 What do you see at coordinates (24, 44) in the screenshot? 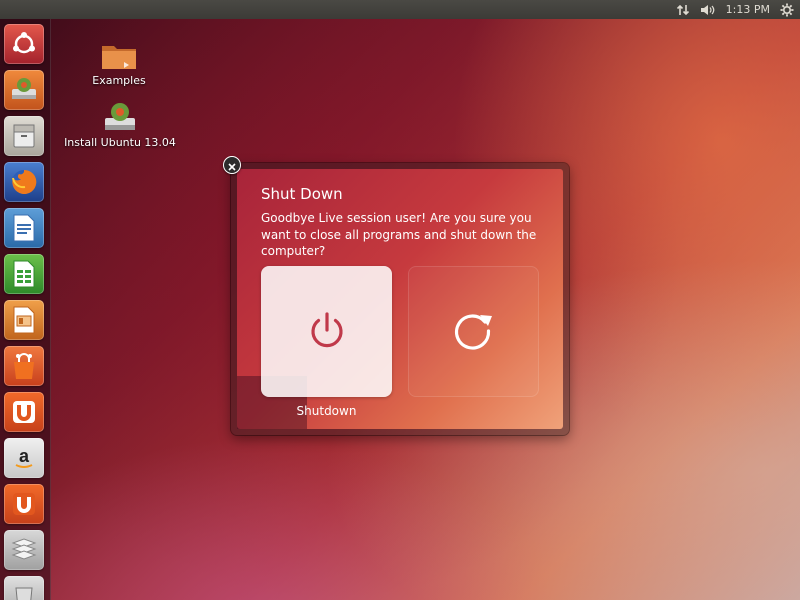
I see `dash-home-icon` at bounding box center [24, 44].